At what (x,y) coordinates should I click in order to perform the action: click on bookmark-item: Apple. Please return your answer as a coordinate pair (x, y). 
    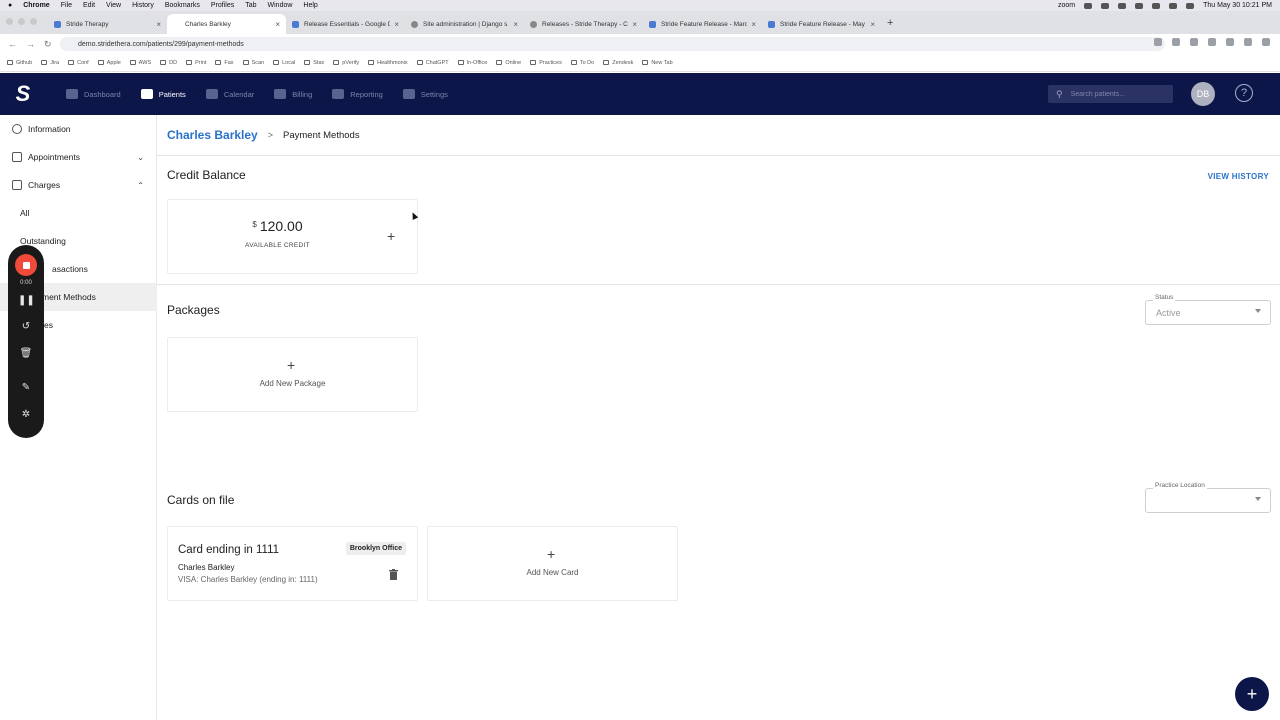
    Looking at the image, I should click on (109, 63).